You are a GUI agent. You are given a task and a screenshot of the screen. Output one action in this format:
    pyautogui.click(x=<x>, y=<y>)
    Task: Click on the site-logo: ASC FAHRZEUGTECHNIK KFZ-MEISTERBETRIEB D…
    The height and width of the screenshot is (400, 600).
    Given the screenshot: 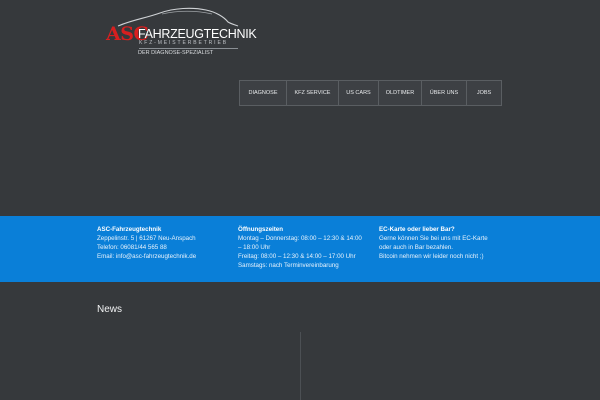 What is the action you would take?
    pyautogui.click(x=181, y=31)
    